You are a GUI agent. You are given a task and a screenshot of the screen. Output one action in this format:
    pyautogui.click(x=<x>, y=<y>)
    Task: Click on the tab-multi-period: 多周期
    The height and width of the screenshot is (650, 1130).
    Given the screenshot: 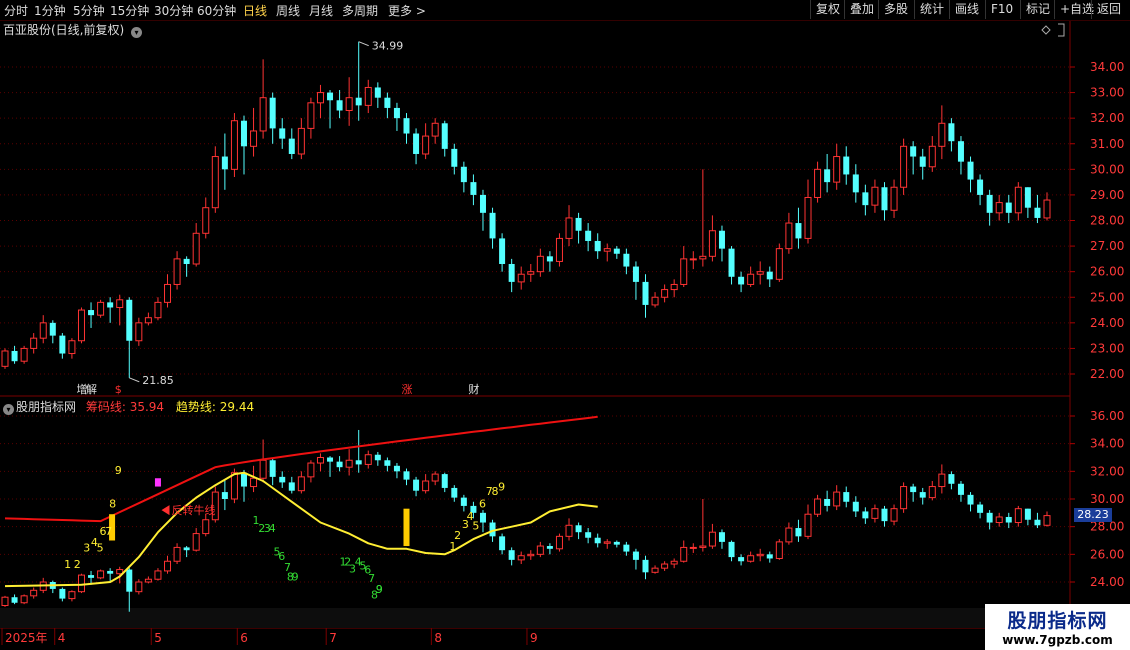 What is the action you would take?
    pyautogui.click(x=360, y=10)
    